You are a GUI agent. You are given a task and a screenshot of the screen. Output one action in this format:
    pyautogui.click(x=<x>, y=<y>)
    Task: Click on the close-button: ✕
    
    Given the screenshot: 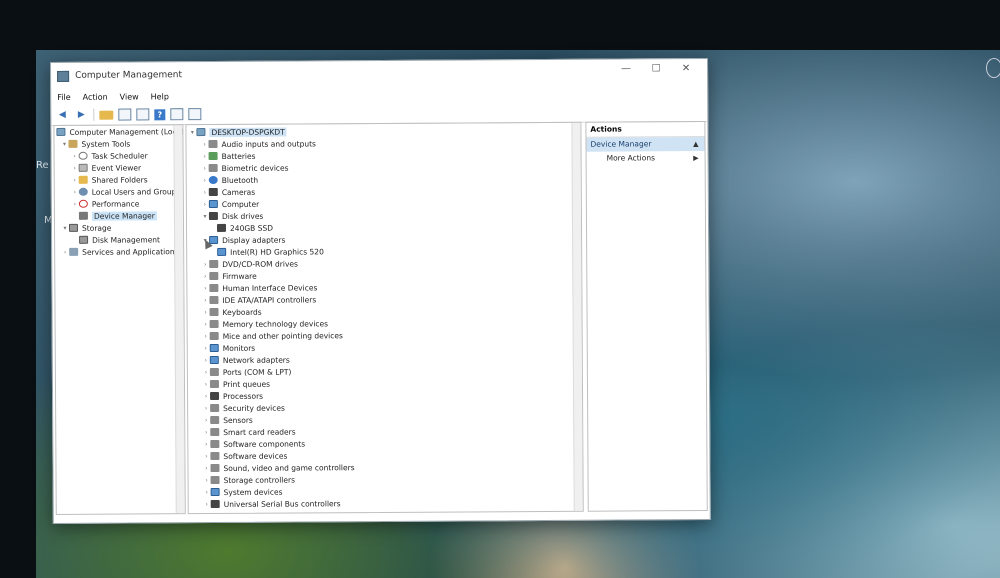 What is the action you would take?
    pyautogui.click(x=686, y=68)
    